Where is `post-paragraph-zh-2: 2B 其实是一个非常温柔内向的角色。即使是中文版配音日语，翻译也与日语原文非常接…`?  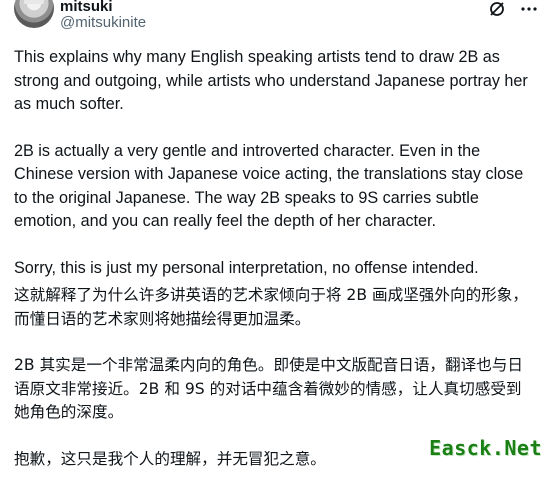 post-paragraph-zh-2: 2B 其实是一个非常温柔内向的角色。即使是中文版配音日语，翻译也与日语原文非常接… is located at coordinates (268, 388).